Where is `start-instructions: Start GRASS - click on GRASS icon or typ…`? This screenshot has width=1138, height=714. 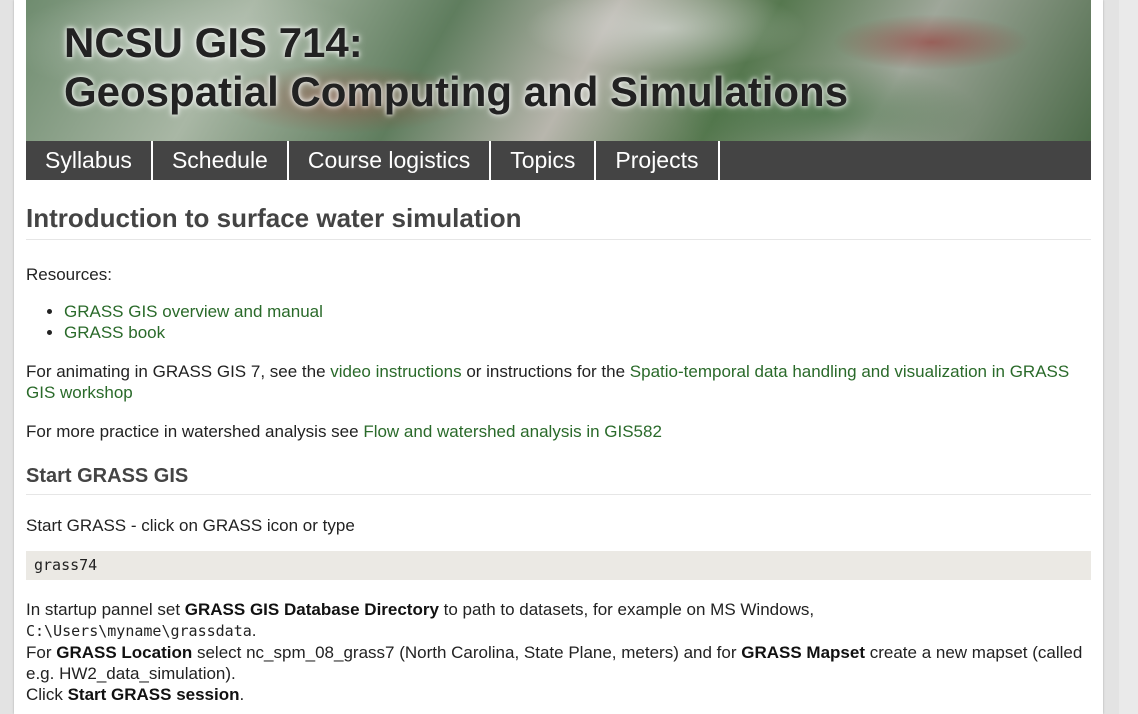
start-instructions: Start GRASS - click on GRASS icon or typ… is located at coordinates (190, 525).